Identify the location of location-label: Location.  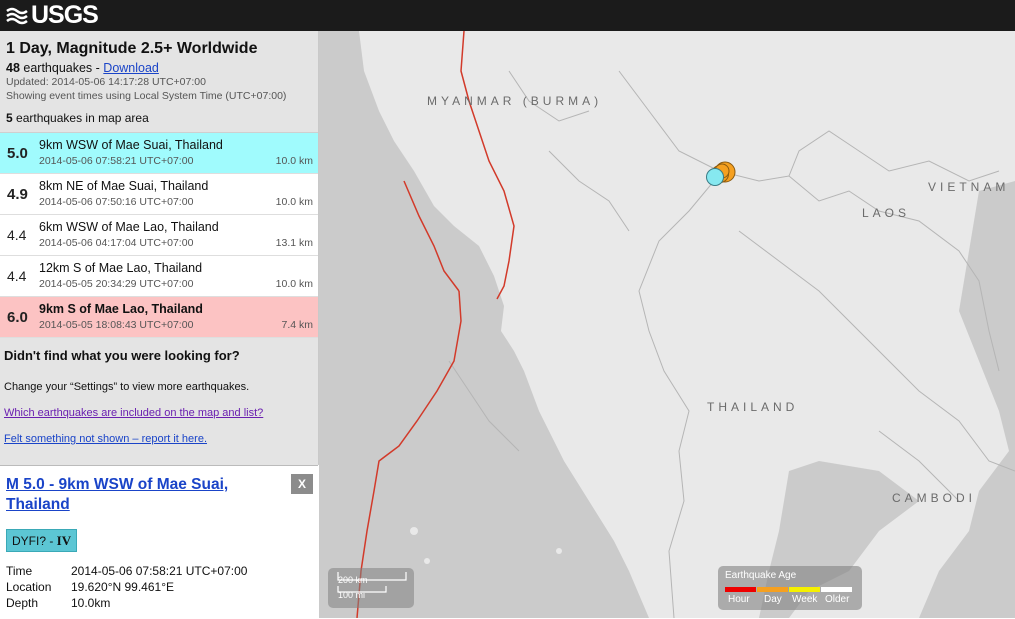
(29, 587).